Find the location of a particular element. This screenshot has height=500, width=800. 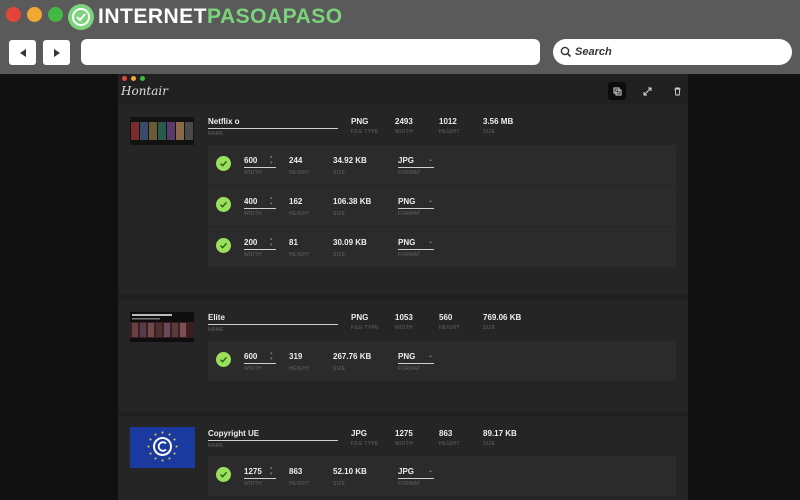

select-icon is located at coordinates (617, 91).